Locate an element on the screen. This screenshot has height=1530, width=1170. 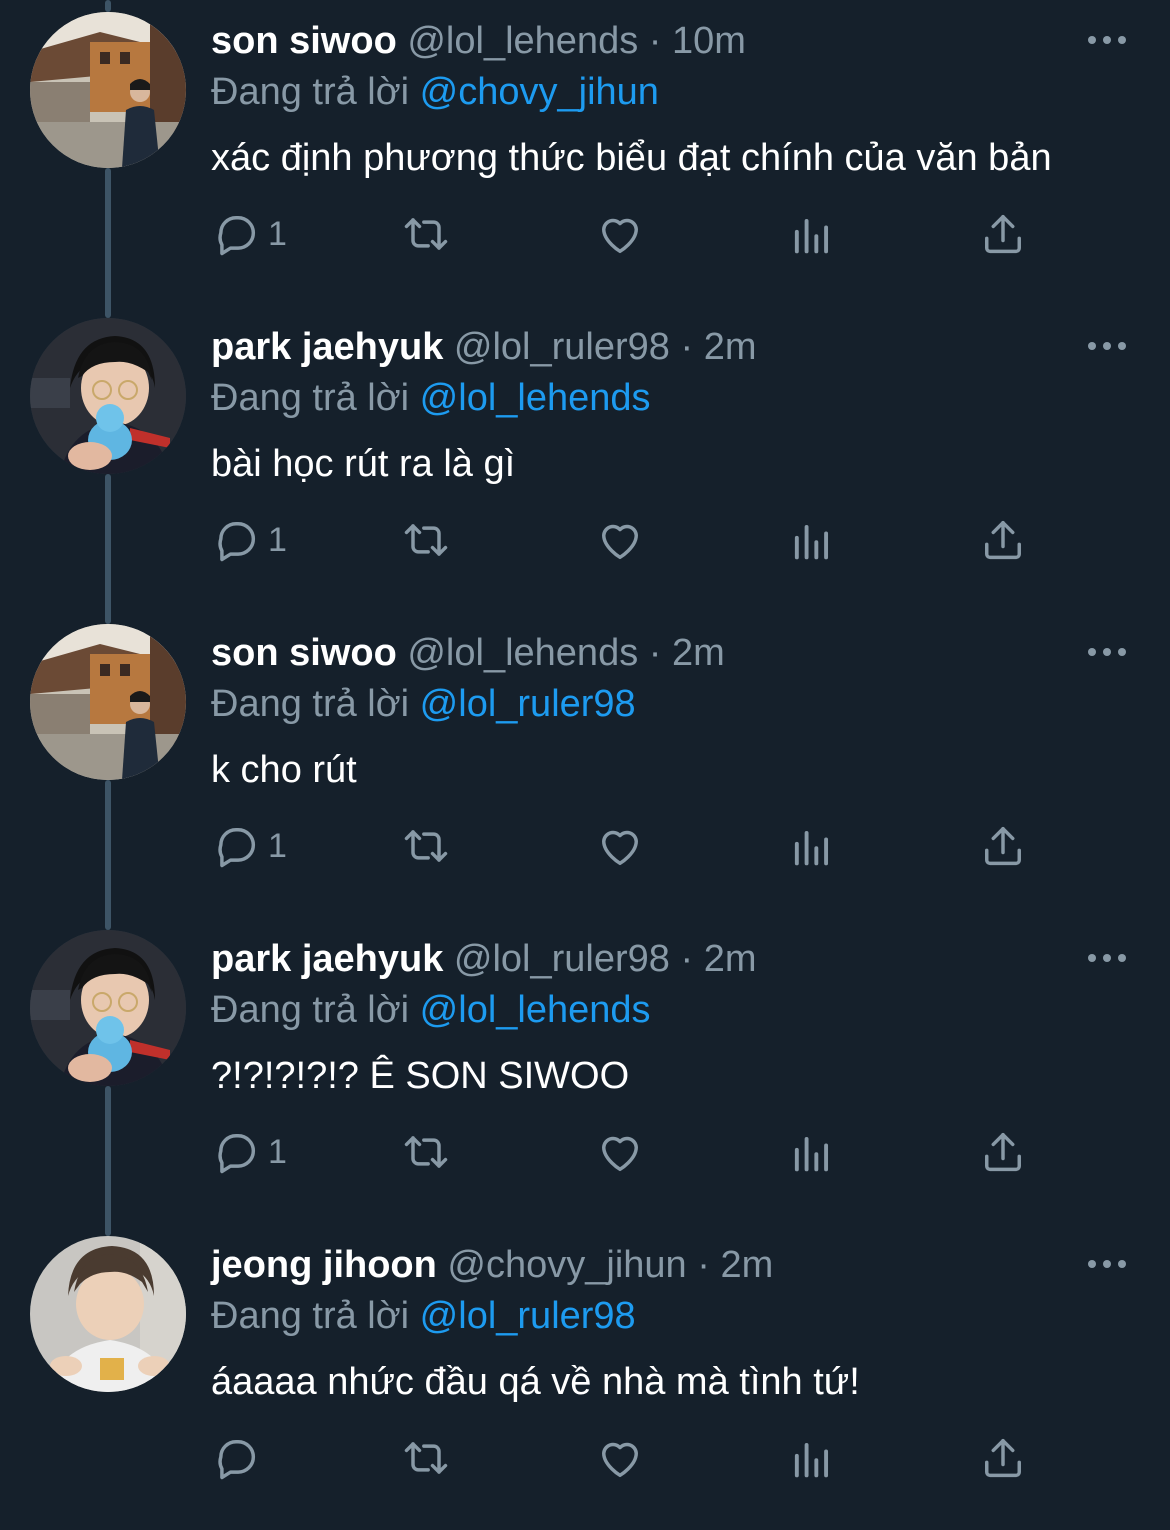
tweet-header: park jaehyuk @lol_ruler98 · 2m is located at coordinates (484, 959).